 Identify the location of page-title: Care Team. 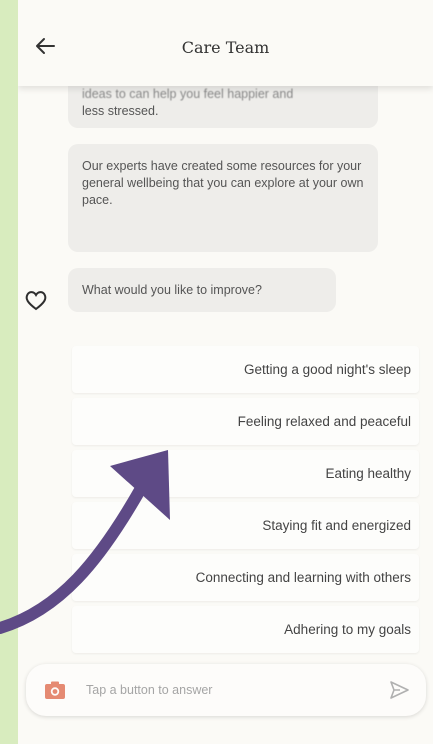
(225, 47).